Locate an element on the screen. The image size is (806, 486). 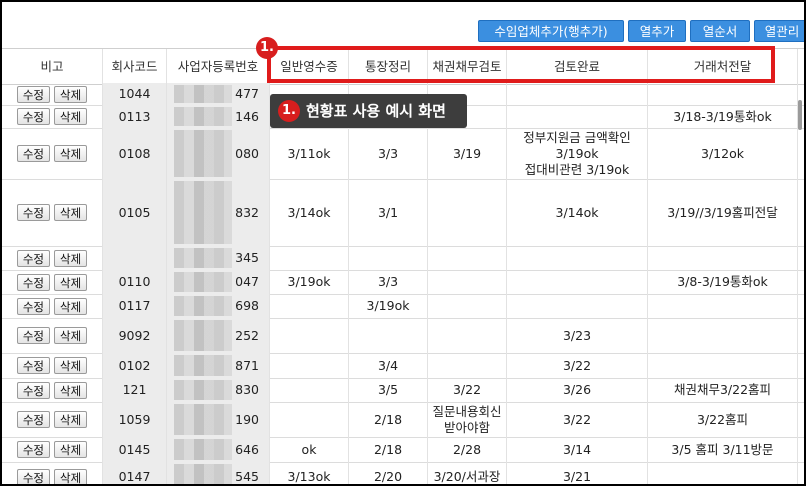
cell-company-code: 1044 is located at coordinates (135, 94).